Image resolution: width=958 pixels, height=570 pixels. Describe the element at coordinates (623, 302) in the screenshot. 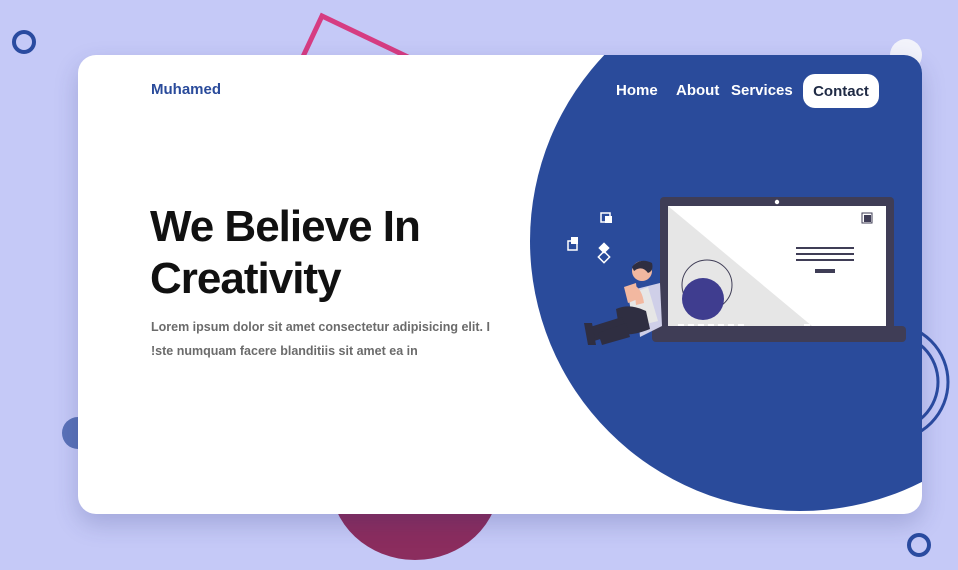

I see `person-illustration` at that location.